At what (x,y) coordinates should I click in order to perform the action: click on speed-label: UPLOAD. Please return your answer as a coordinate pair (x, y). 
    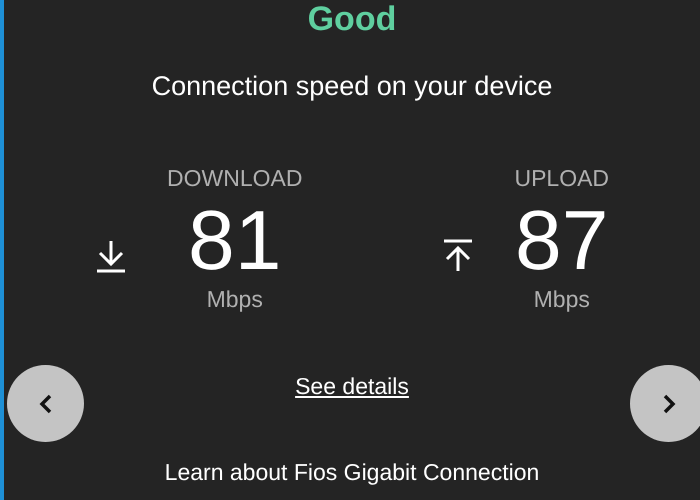
    Looking at the image, I should click on (562, 178).